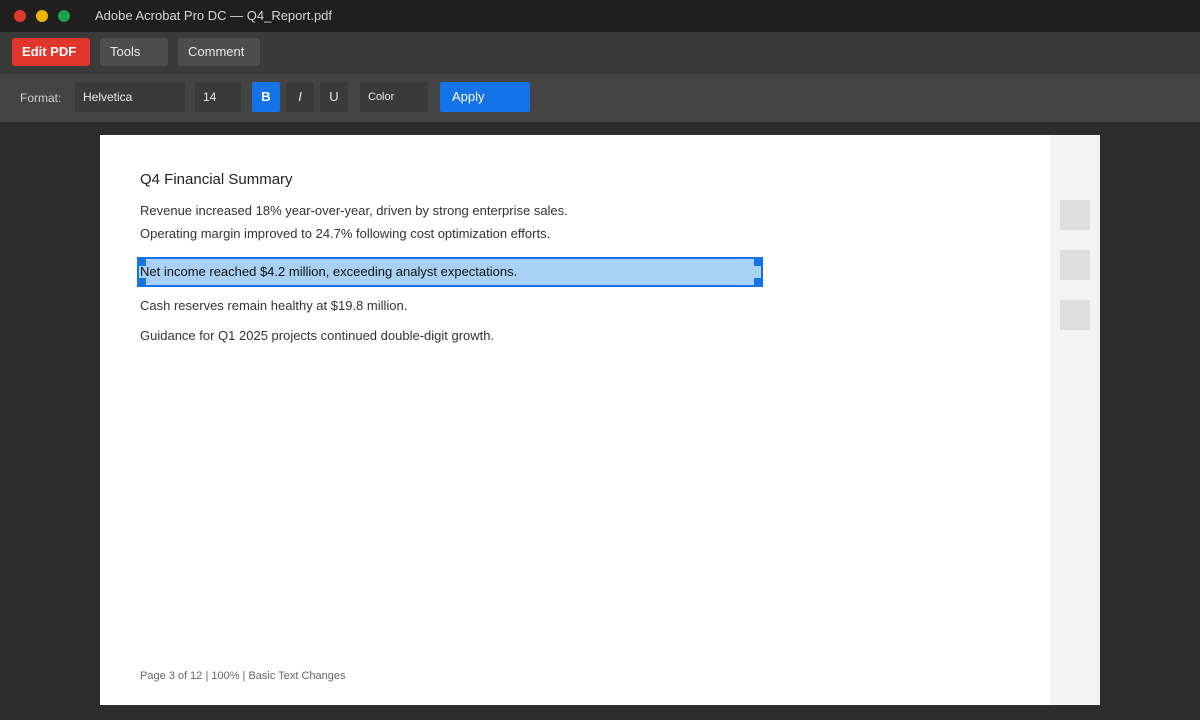  What do you see at coordinates (1075, 215) in the screenshot?
I see `panel-tool-1-icon` at bounding box center [1075, 215].